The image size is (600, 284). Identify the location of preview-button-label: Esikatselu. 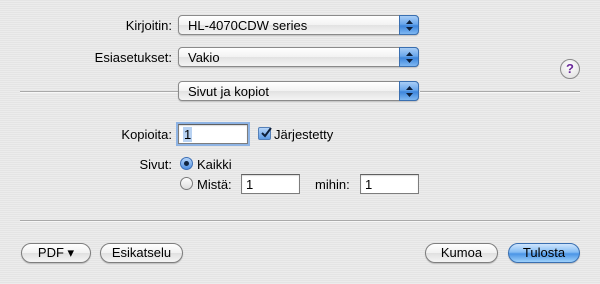
(141, 252).